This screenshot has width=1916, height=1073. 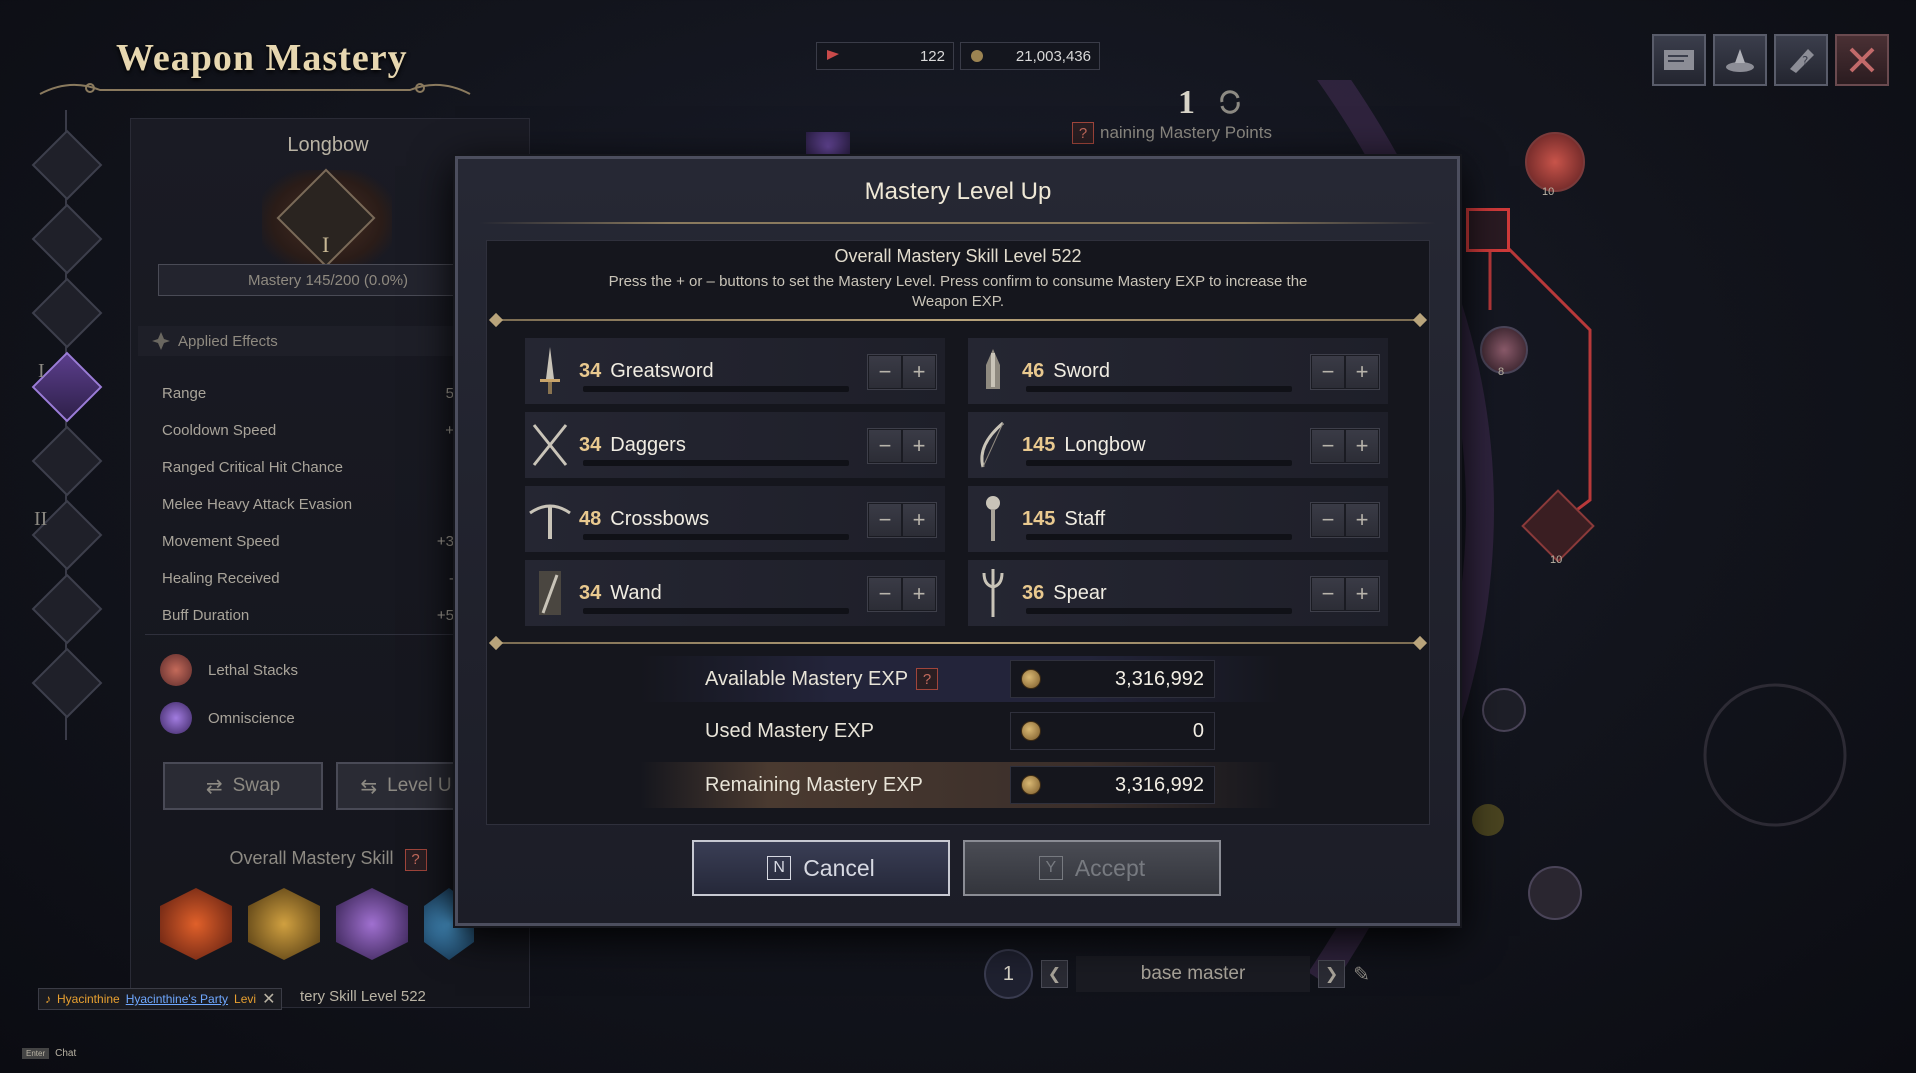 What do you see at coordinates (243, 786) in the screenshot?
I see `swap-button: ⇄ Swap` at bounding box center [243, 786].